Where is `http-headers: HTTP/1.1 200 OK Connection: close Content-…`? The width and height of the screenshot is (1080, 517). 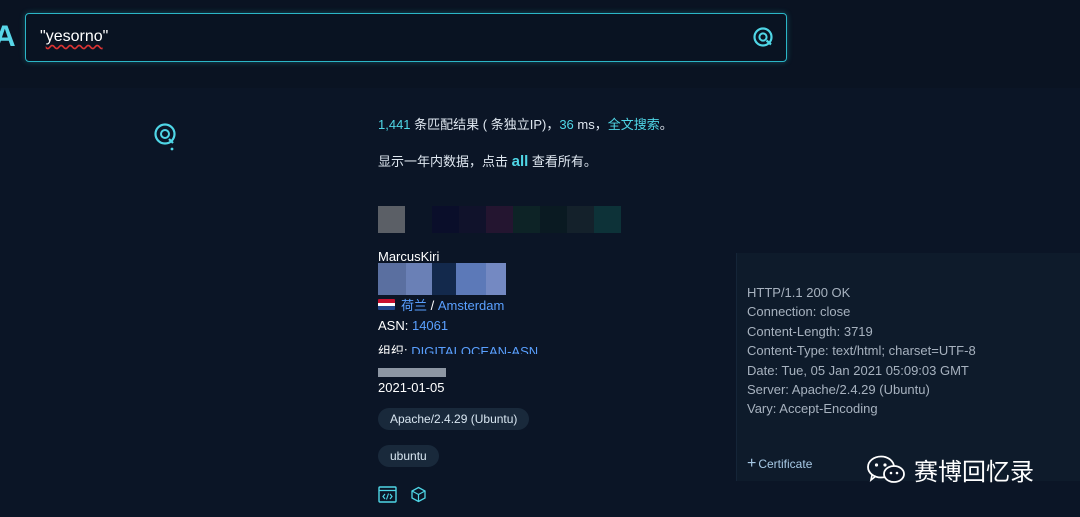
http-headers: HTTP/1.1 200 OK Connection: close Content-… is located at coordinates (861, 351).